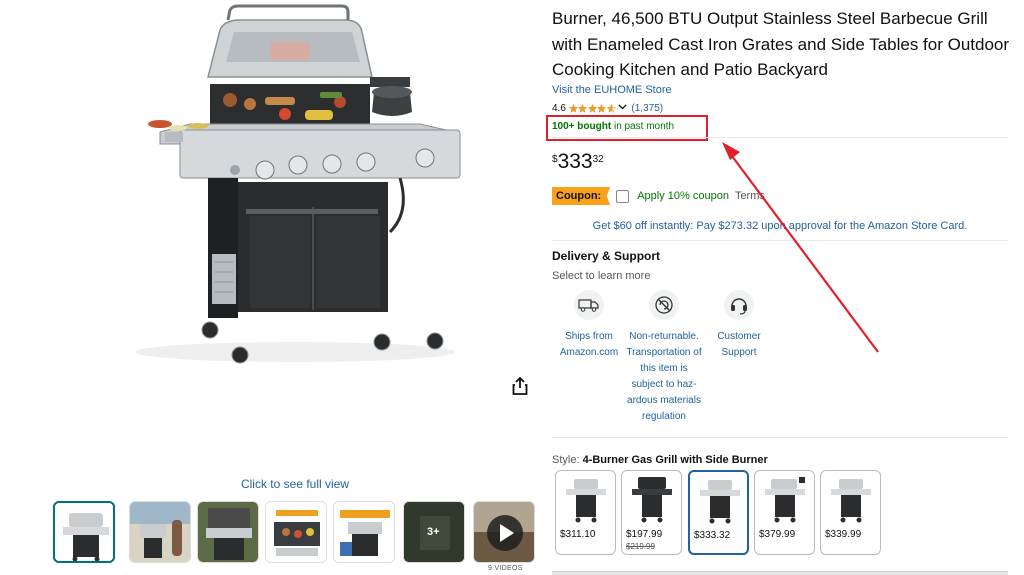 The height and width of the screenshot is (575, 1024). I want to click on thumbnail-more-count: 3+, so click(433, 532).